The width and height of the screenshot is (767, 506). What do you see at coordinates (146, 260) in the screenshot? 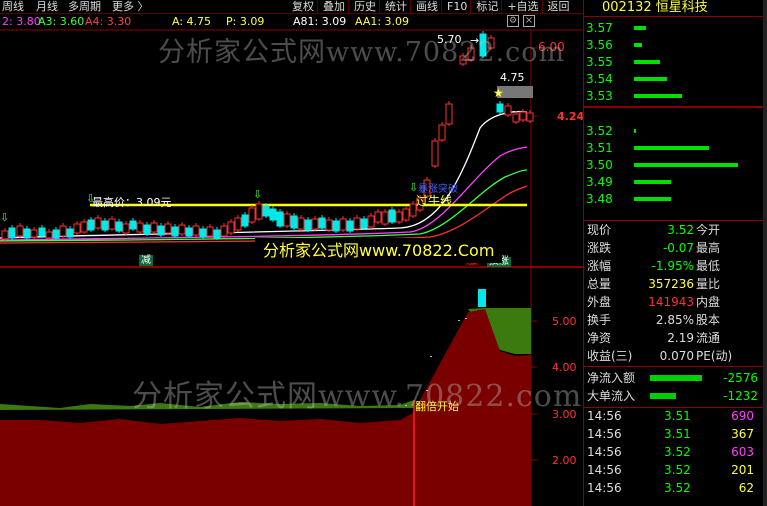
I see `signal-label-reduce: 减` at bounding box center [146, 260].